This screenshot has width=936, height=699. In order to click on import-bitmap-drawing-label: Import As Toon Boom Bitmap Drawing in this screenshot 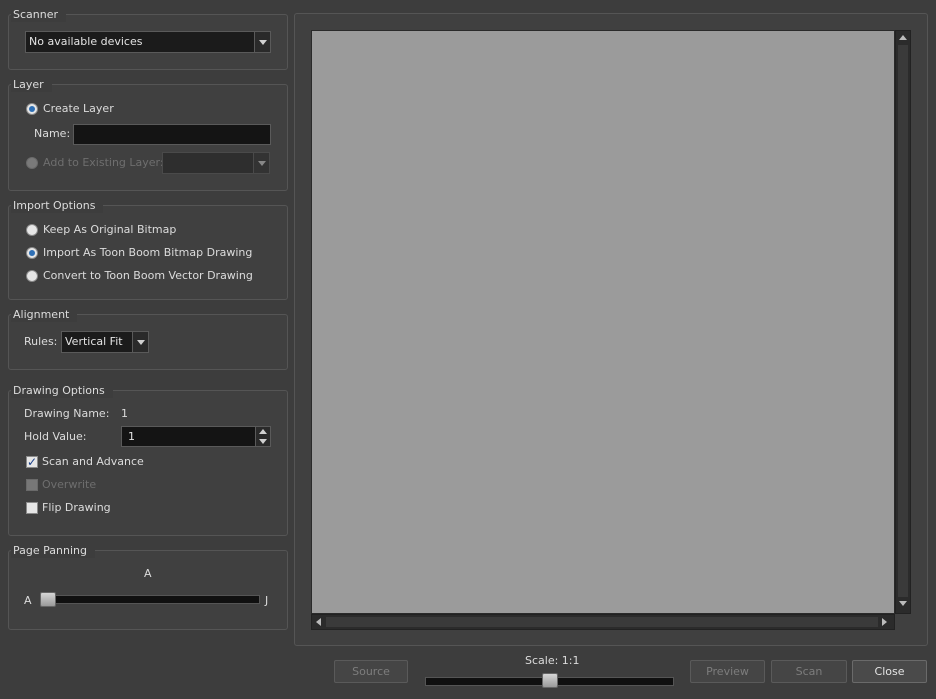, I will do `click(147, 253)`.